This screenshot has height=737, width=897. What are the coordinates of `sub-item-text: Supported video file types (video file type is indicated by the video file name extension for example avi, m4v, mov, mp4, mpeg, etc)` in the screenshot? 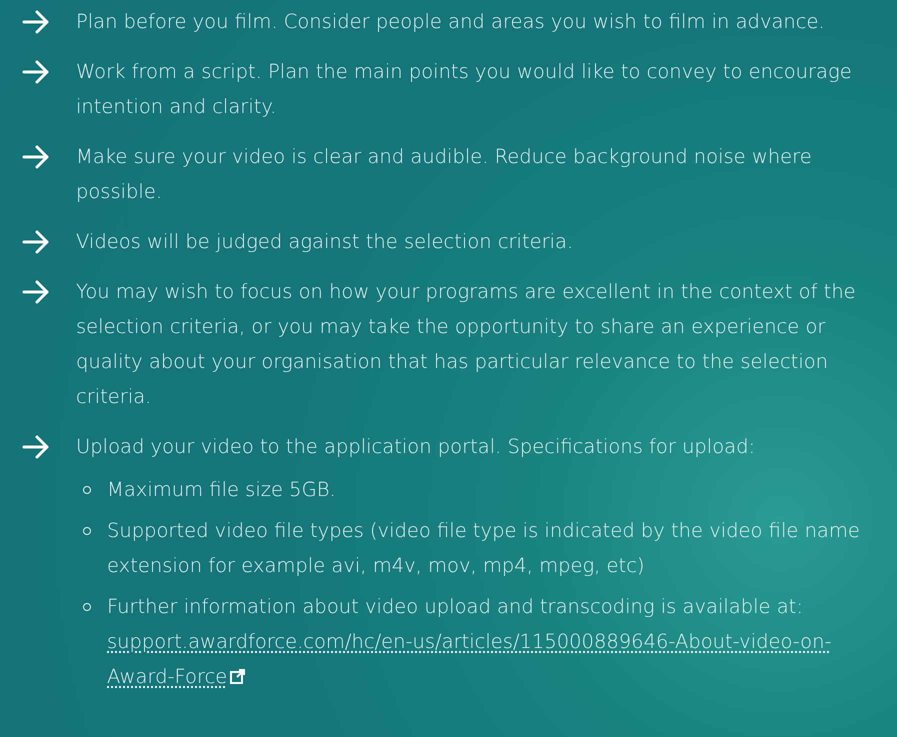 It's located at (484, 548).